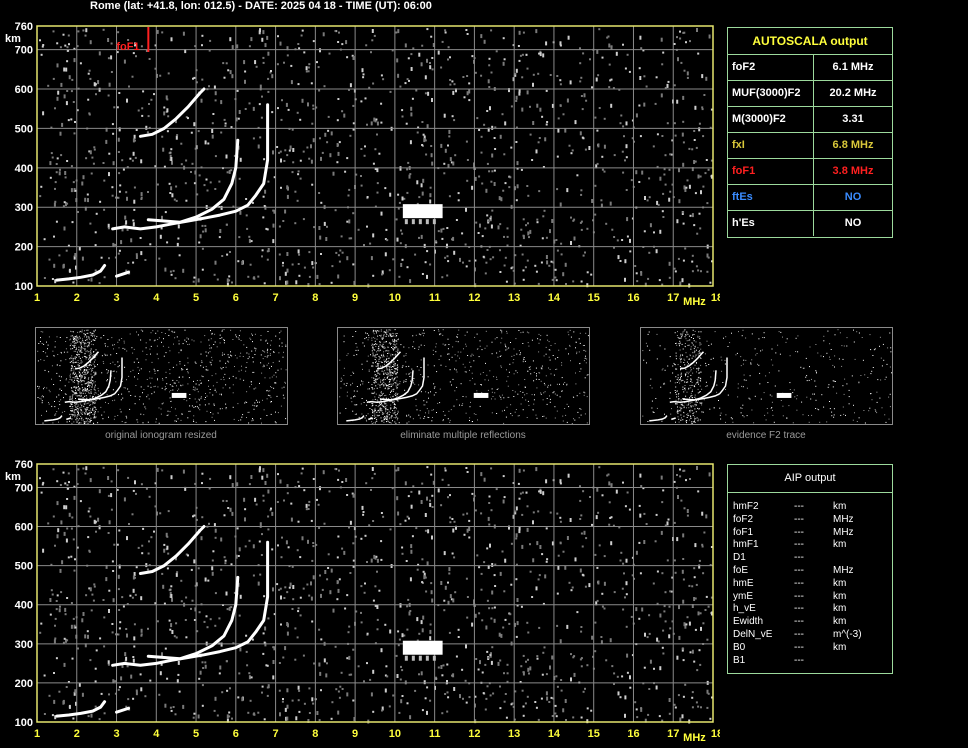 The height and width of the screenshot is (748, 968). Describe the element at coordinates (24, 129) in the screenshot. I see `y-tick-label: 500` at that location.